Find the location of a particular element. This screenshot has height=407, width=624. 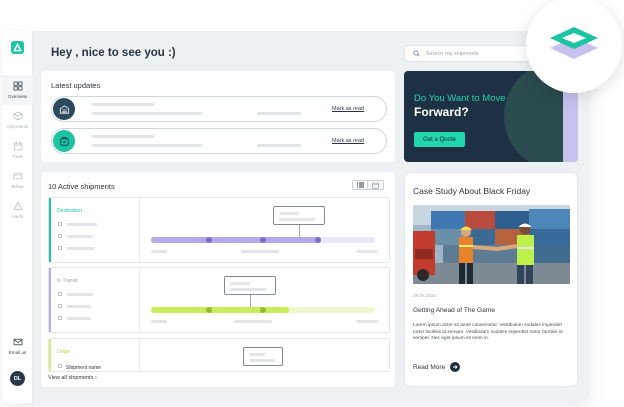

grid-icon is located at coordinates (17, 86).